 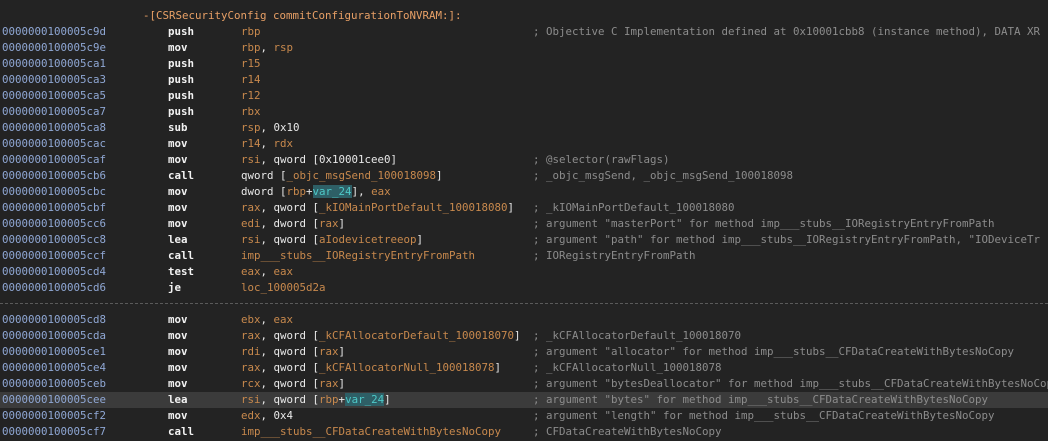 What do you see at coordinates (181, 271) in the screenshot?
I see `instruction-mnemonic: test` at bounding box center [181, 271].